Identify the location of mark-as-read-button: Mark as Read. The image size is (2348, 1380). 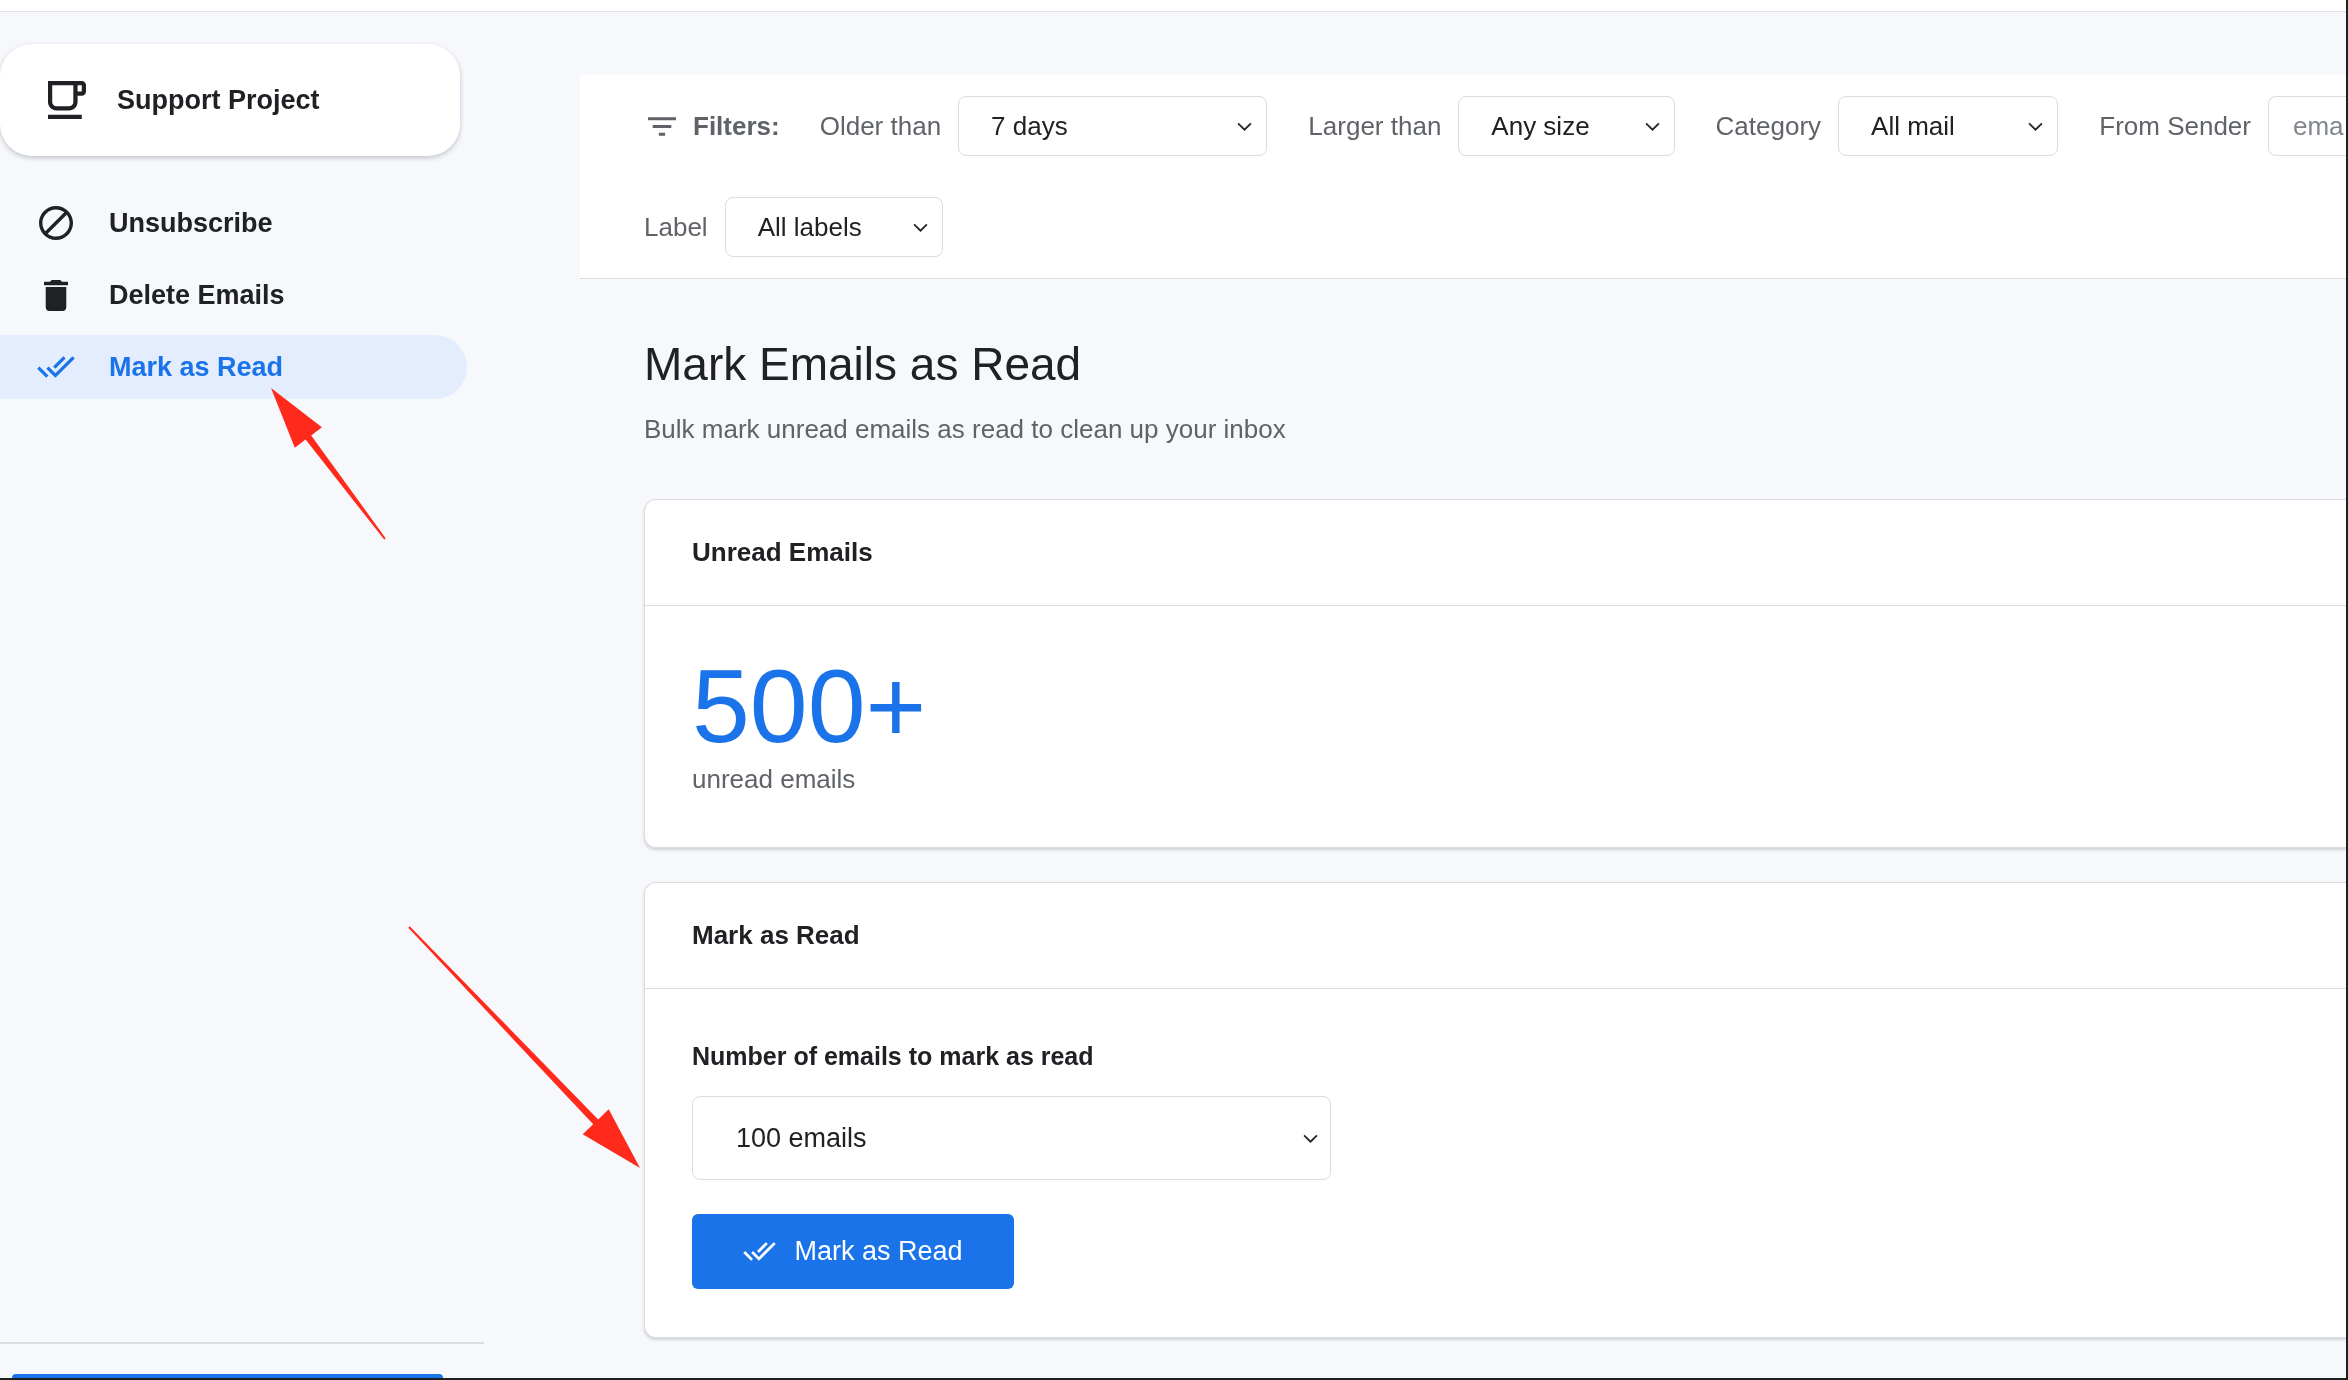
(853, 1251).